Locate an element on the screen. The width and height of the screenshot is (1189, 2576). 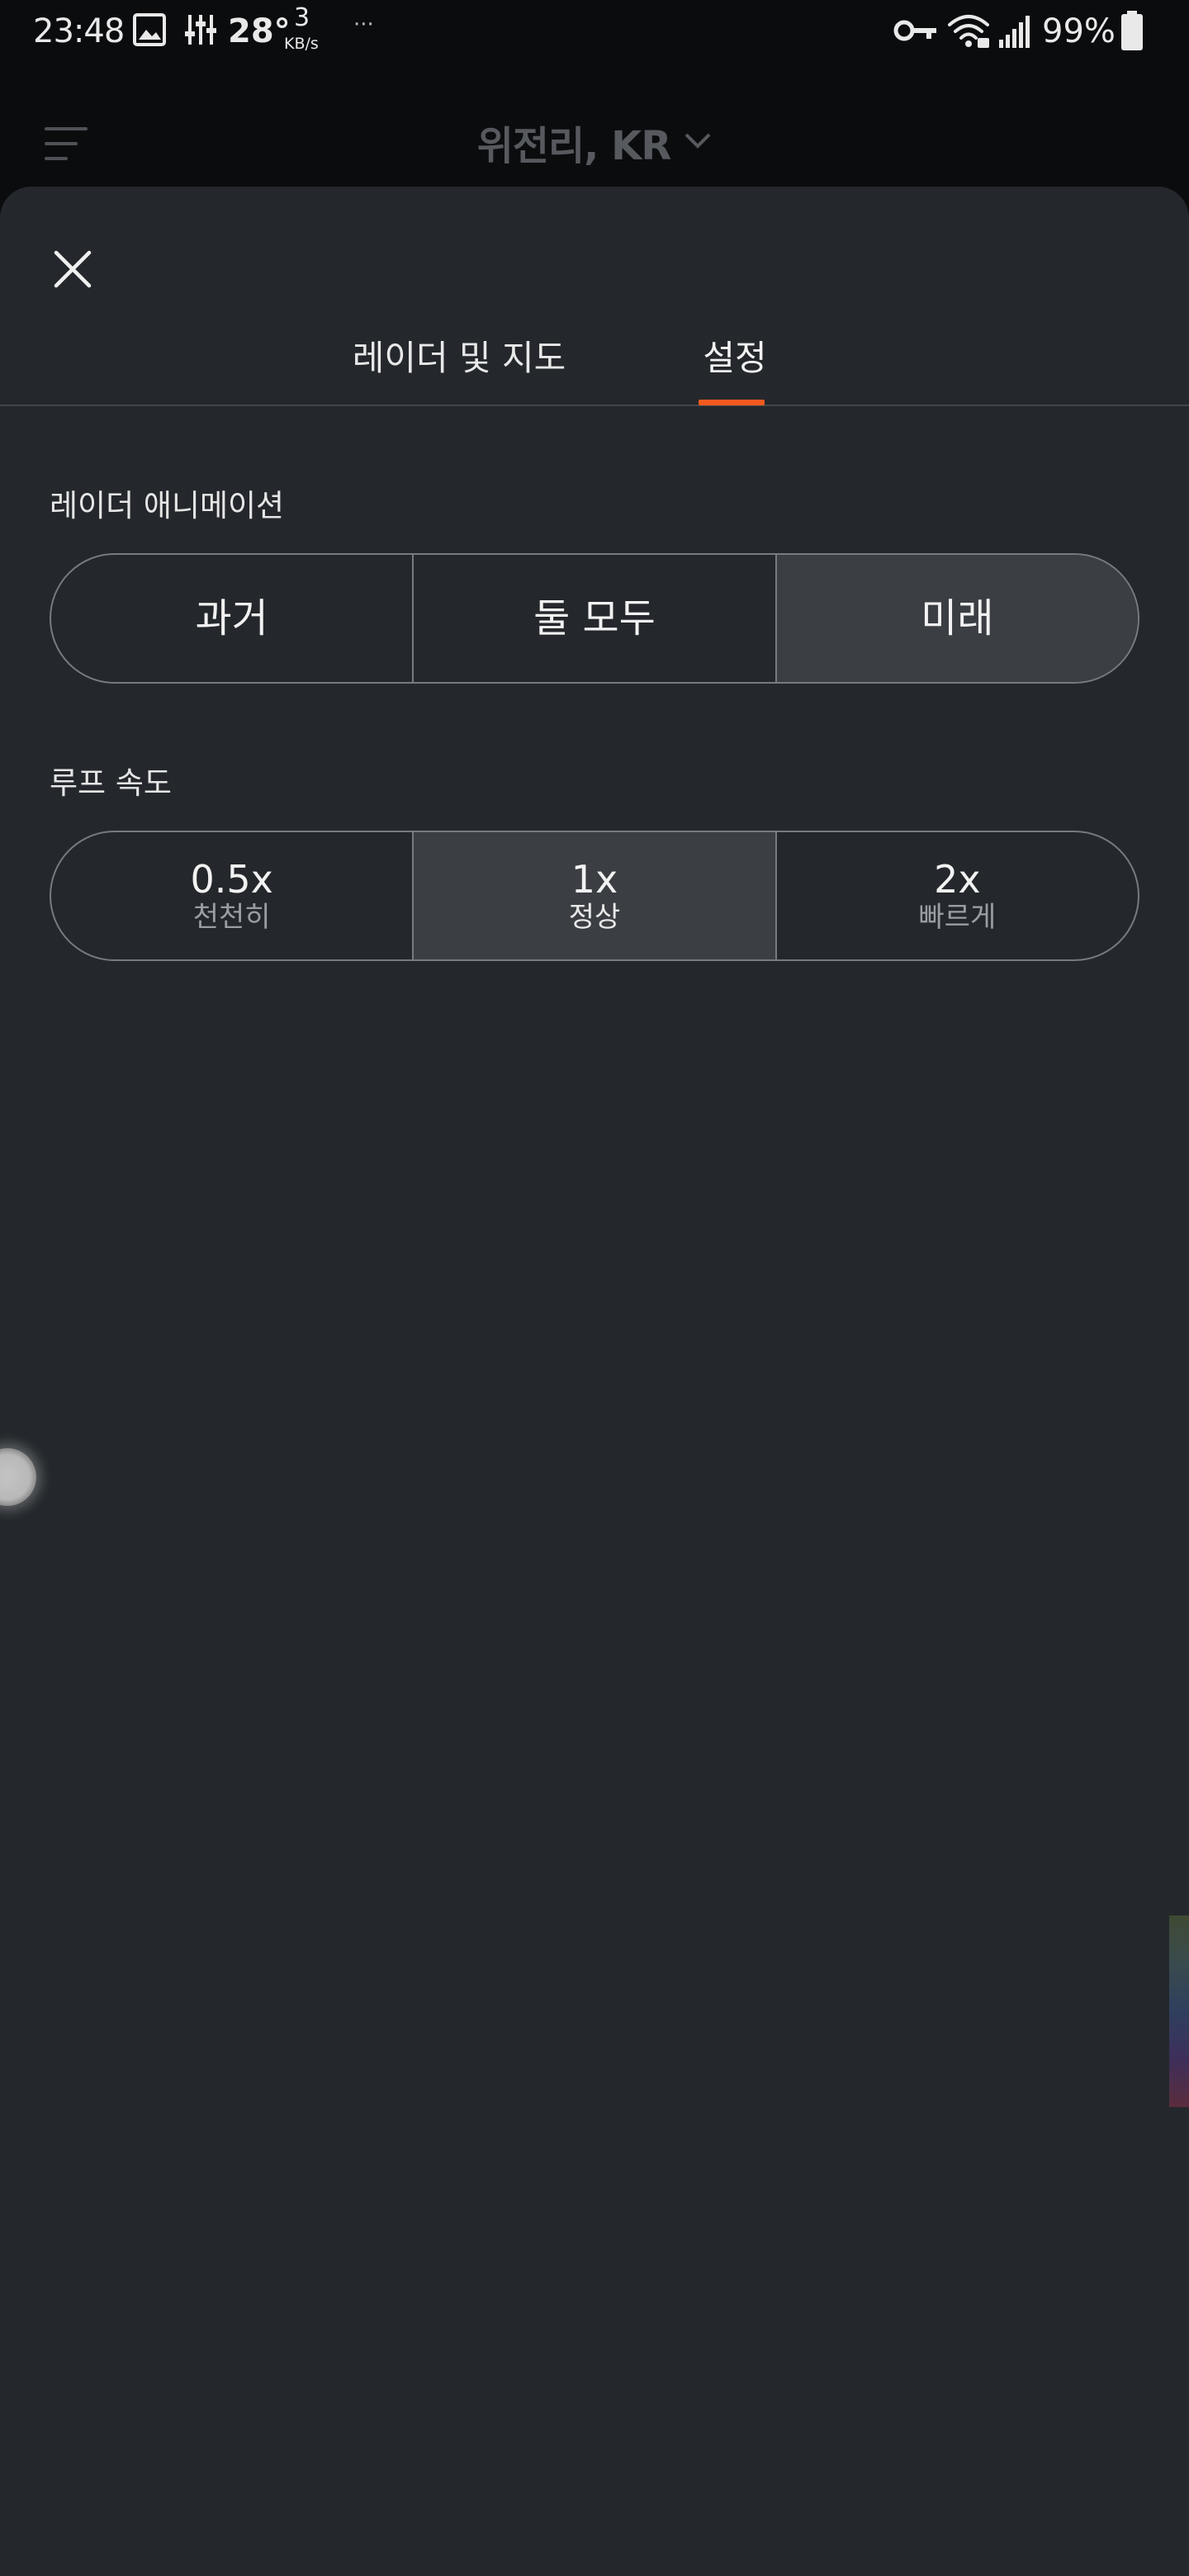
network-speed-unit: KB/s is located at coordinates (301, 44).